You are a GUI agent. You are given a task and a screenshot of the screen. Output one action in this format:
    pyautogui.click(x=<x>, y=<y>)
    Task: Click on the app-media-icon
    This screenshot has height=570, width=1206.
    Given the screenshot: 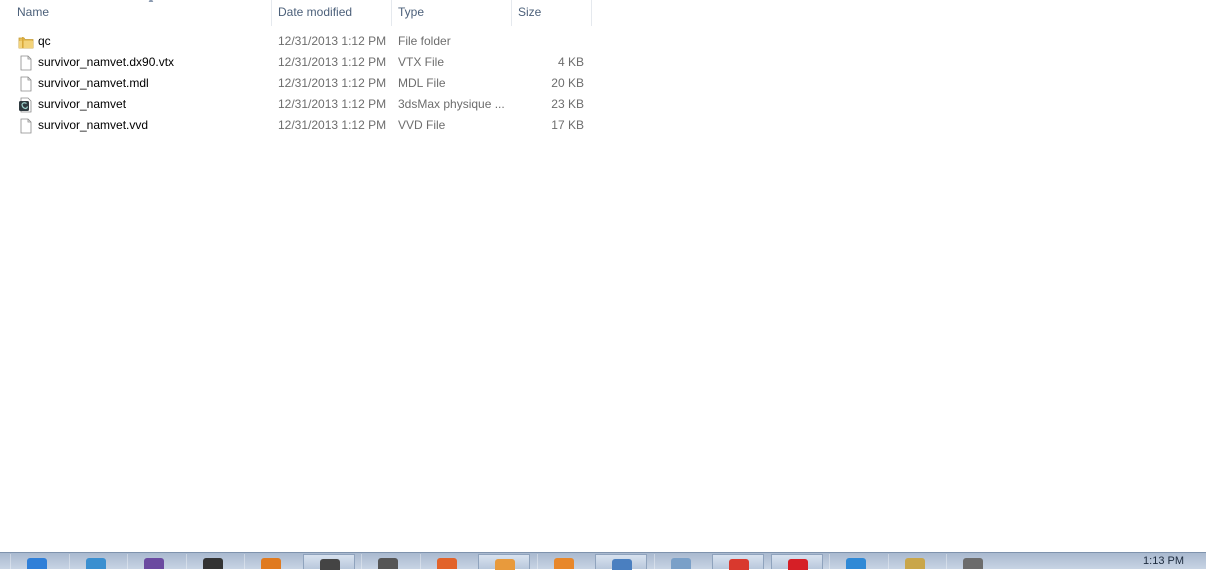 What is the action you would take?
    pyautogui.click(x=154, y=563)
    